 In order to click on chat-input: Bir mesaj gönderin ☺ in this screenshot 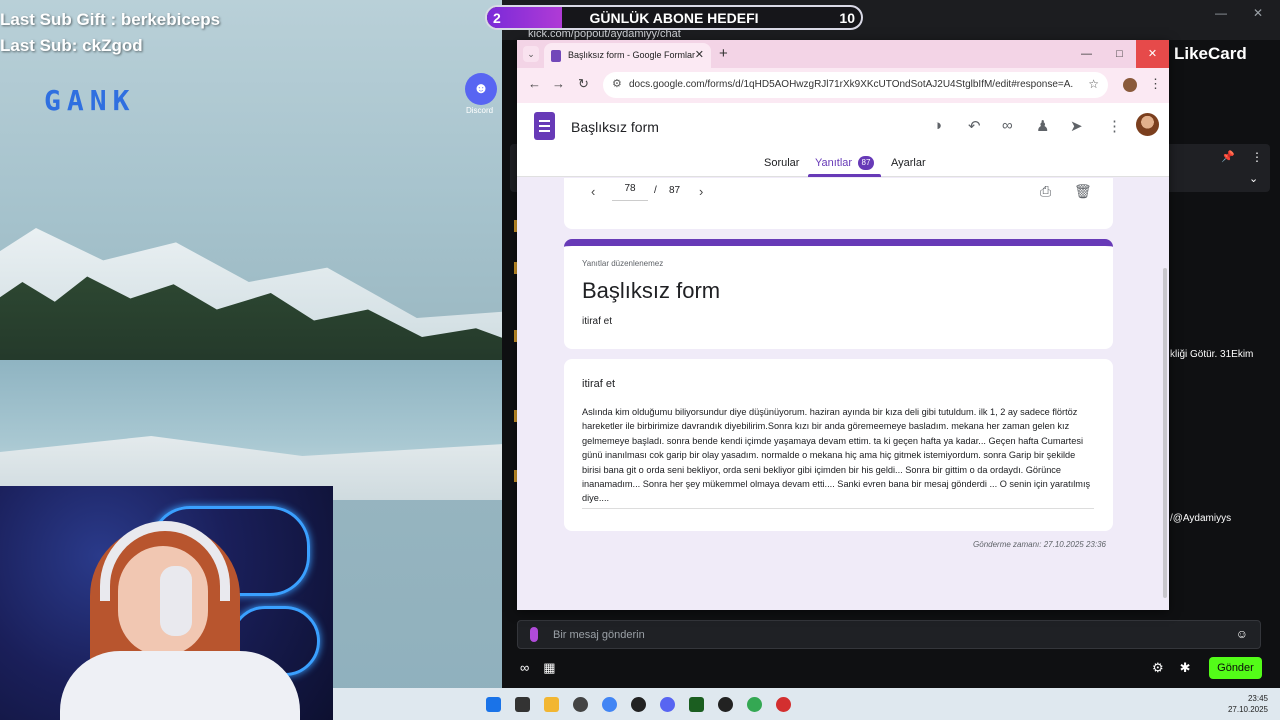, I will do `click(889, 634)`.